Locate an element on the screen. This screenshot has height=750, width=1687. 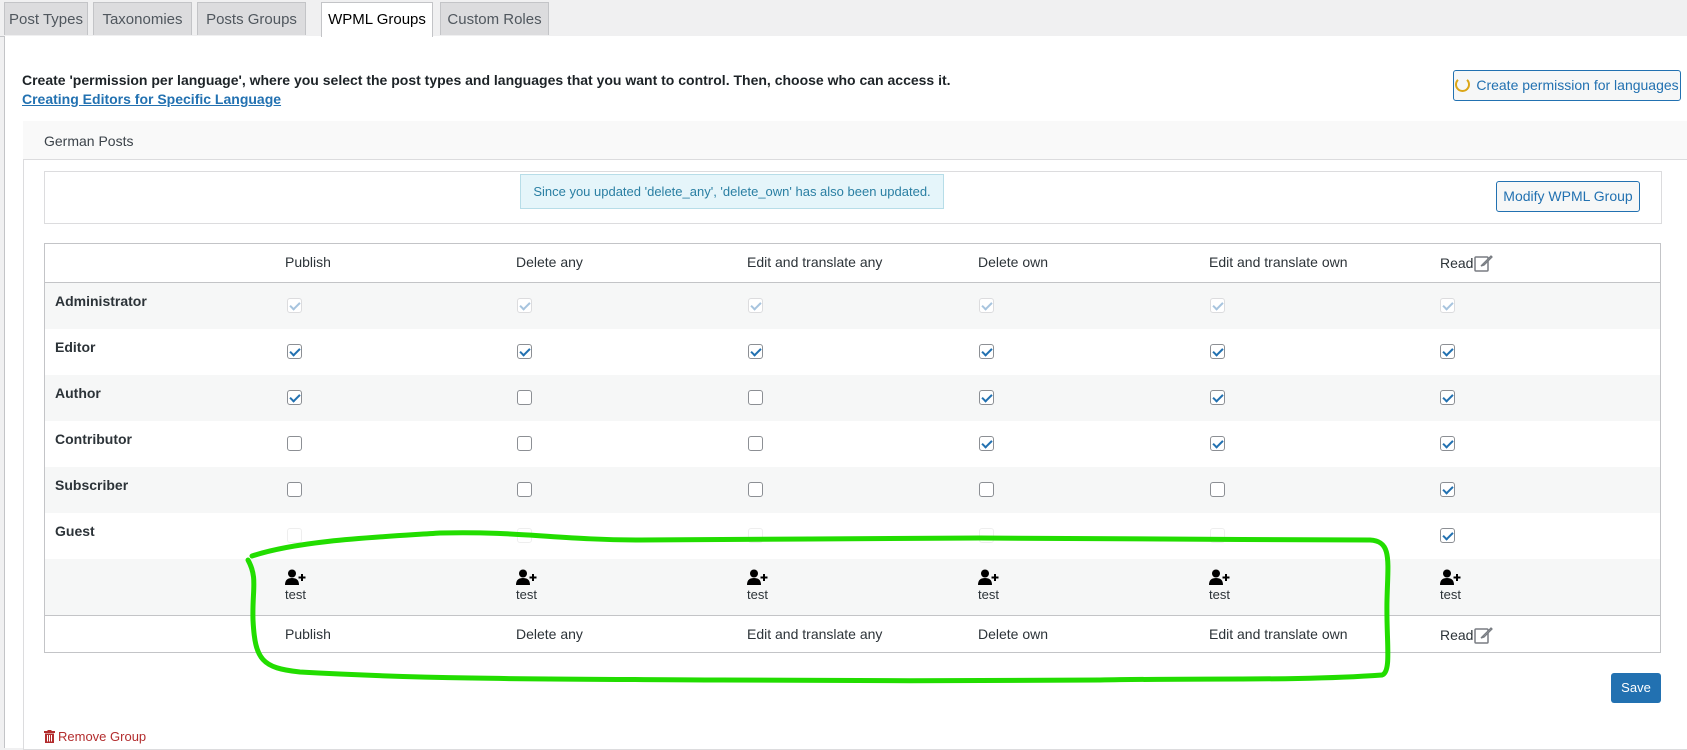
column-header: Delete any is located at coordinates (549, 262).